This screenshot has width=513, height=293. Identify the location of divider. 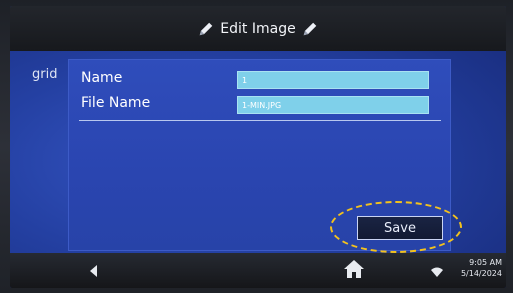
(260, 120).